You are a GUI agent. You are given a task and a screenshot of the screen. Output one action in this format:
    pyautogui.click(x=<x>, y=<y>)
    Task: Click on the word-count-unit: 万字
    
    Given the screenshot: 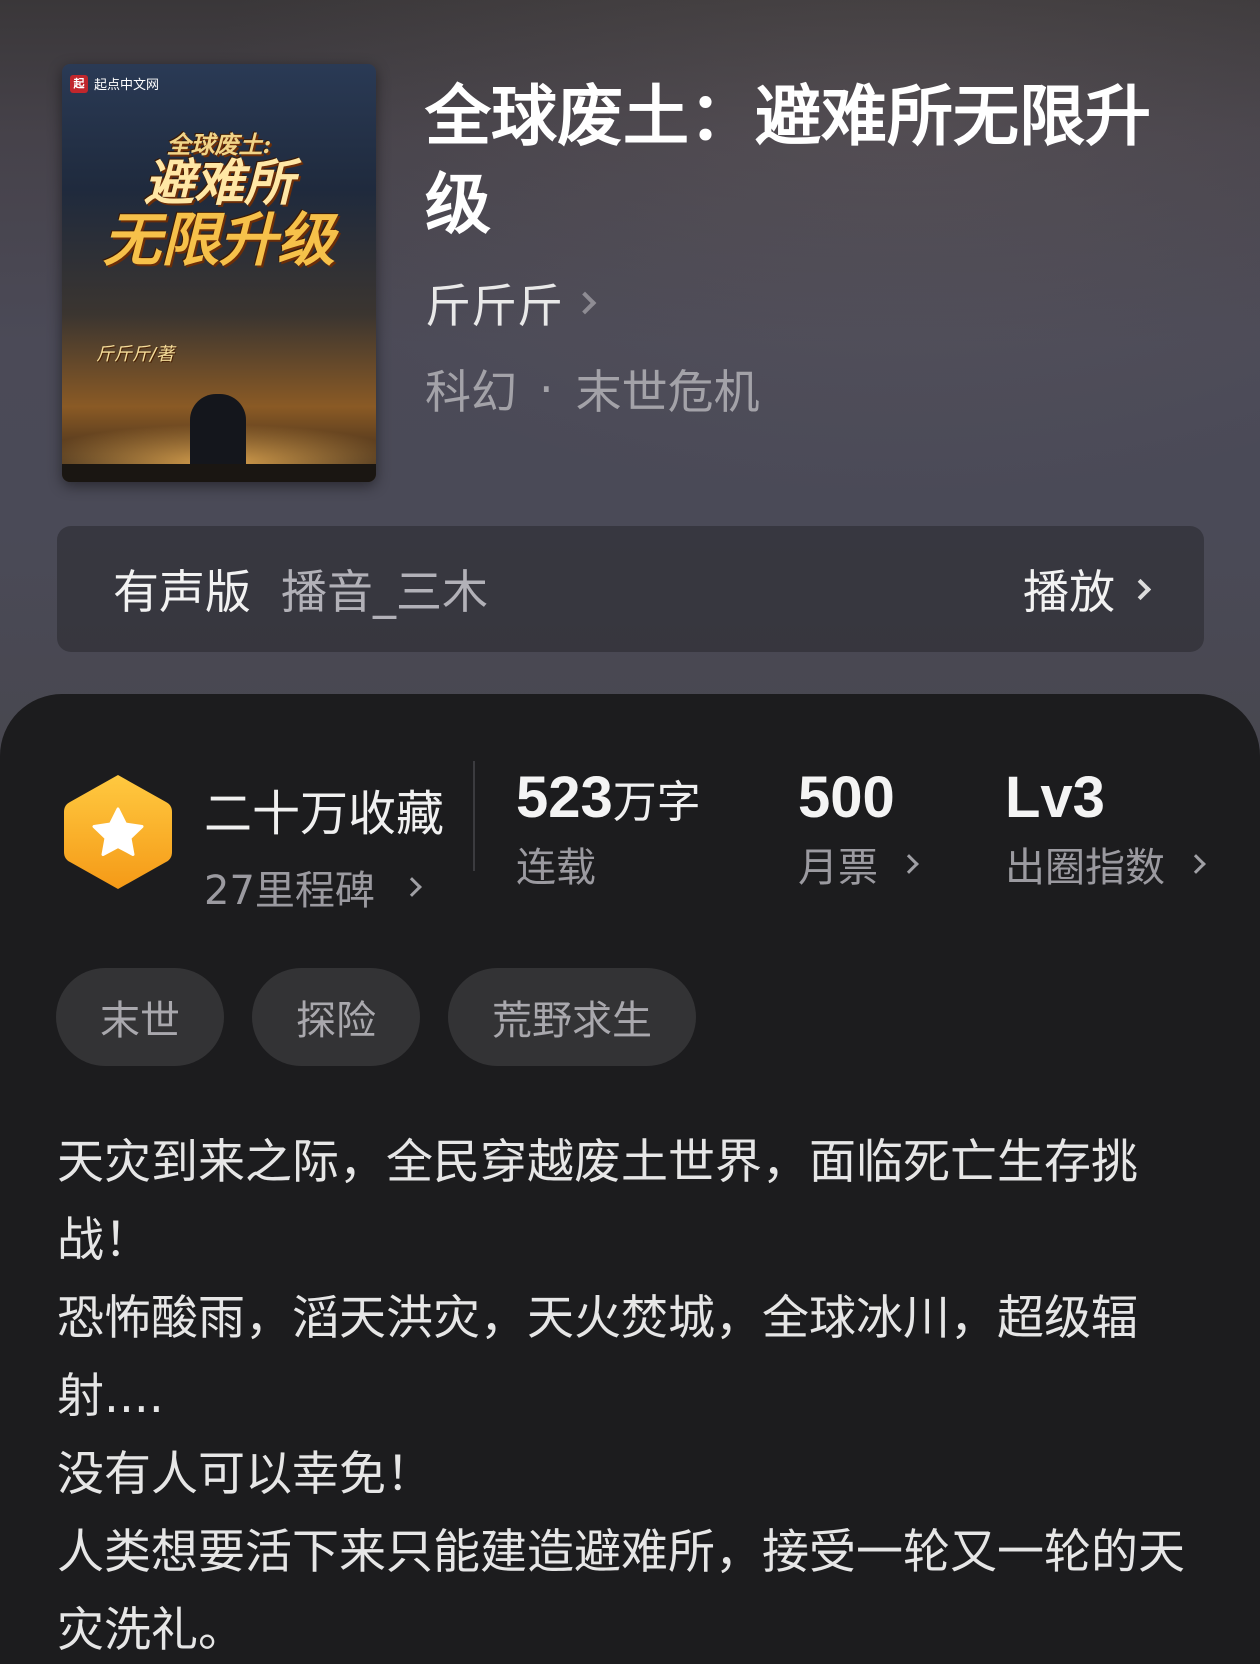 What is the action you would take?
    pyautogui.click(x=656, y=802)
    